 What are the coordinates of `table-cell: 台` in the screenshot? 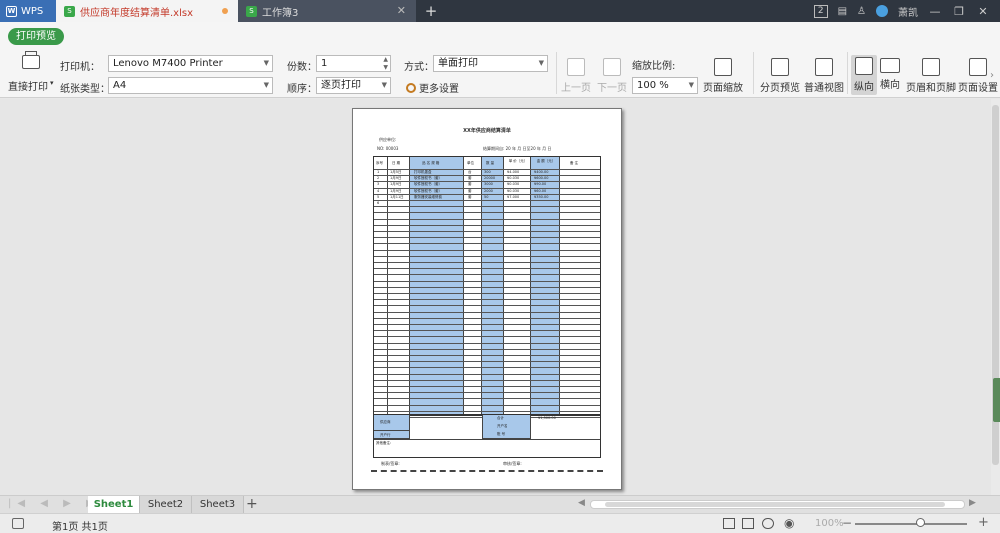 It's located at (470, 172).